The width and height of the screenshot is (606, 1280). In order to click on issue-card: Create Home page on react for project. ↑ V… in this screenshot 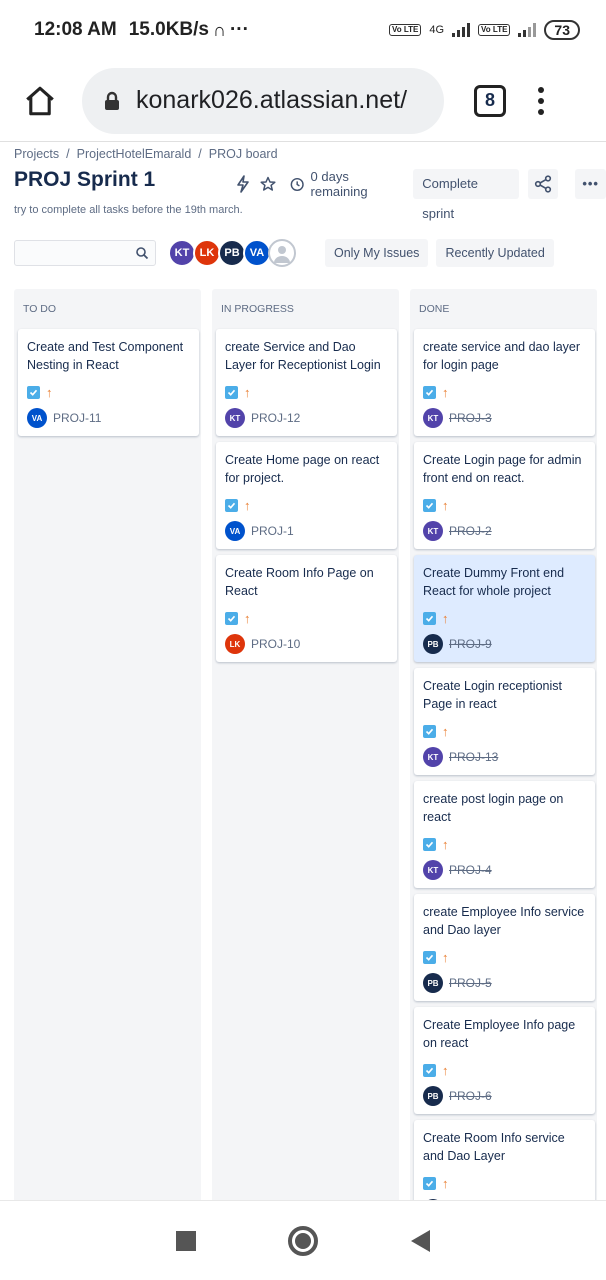, I will do `click(306, 495)`.